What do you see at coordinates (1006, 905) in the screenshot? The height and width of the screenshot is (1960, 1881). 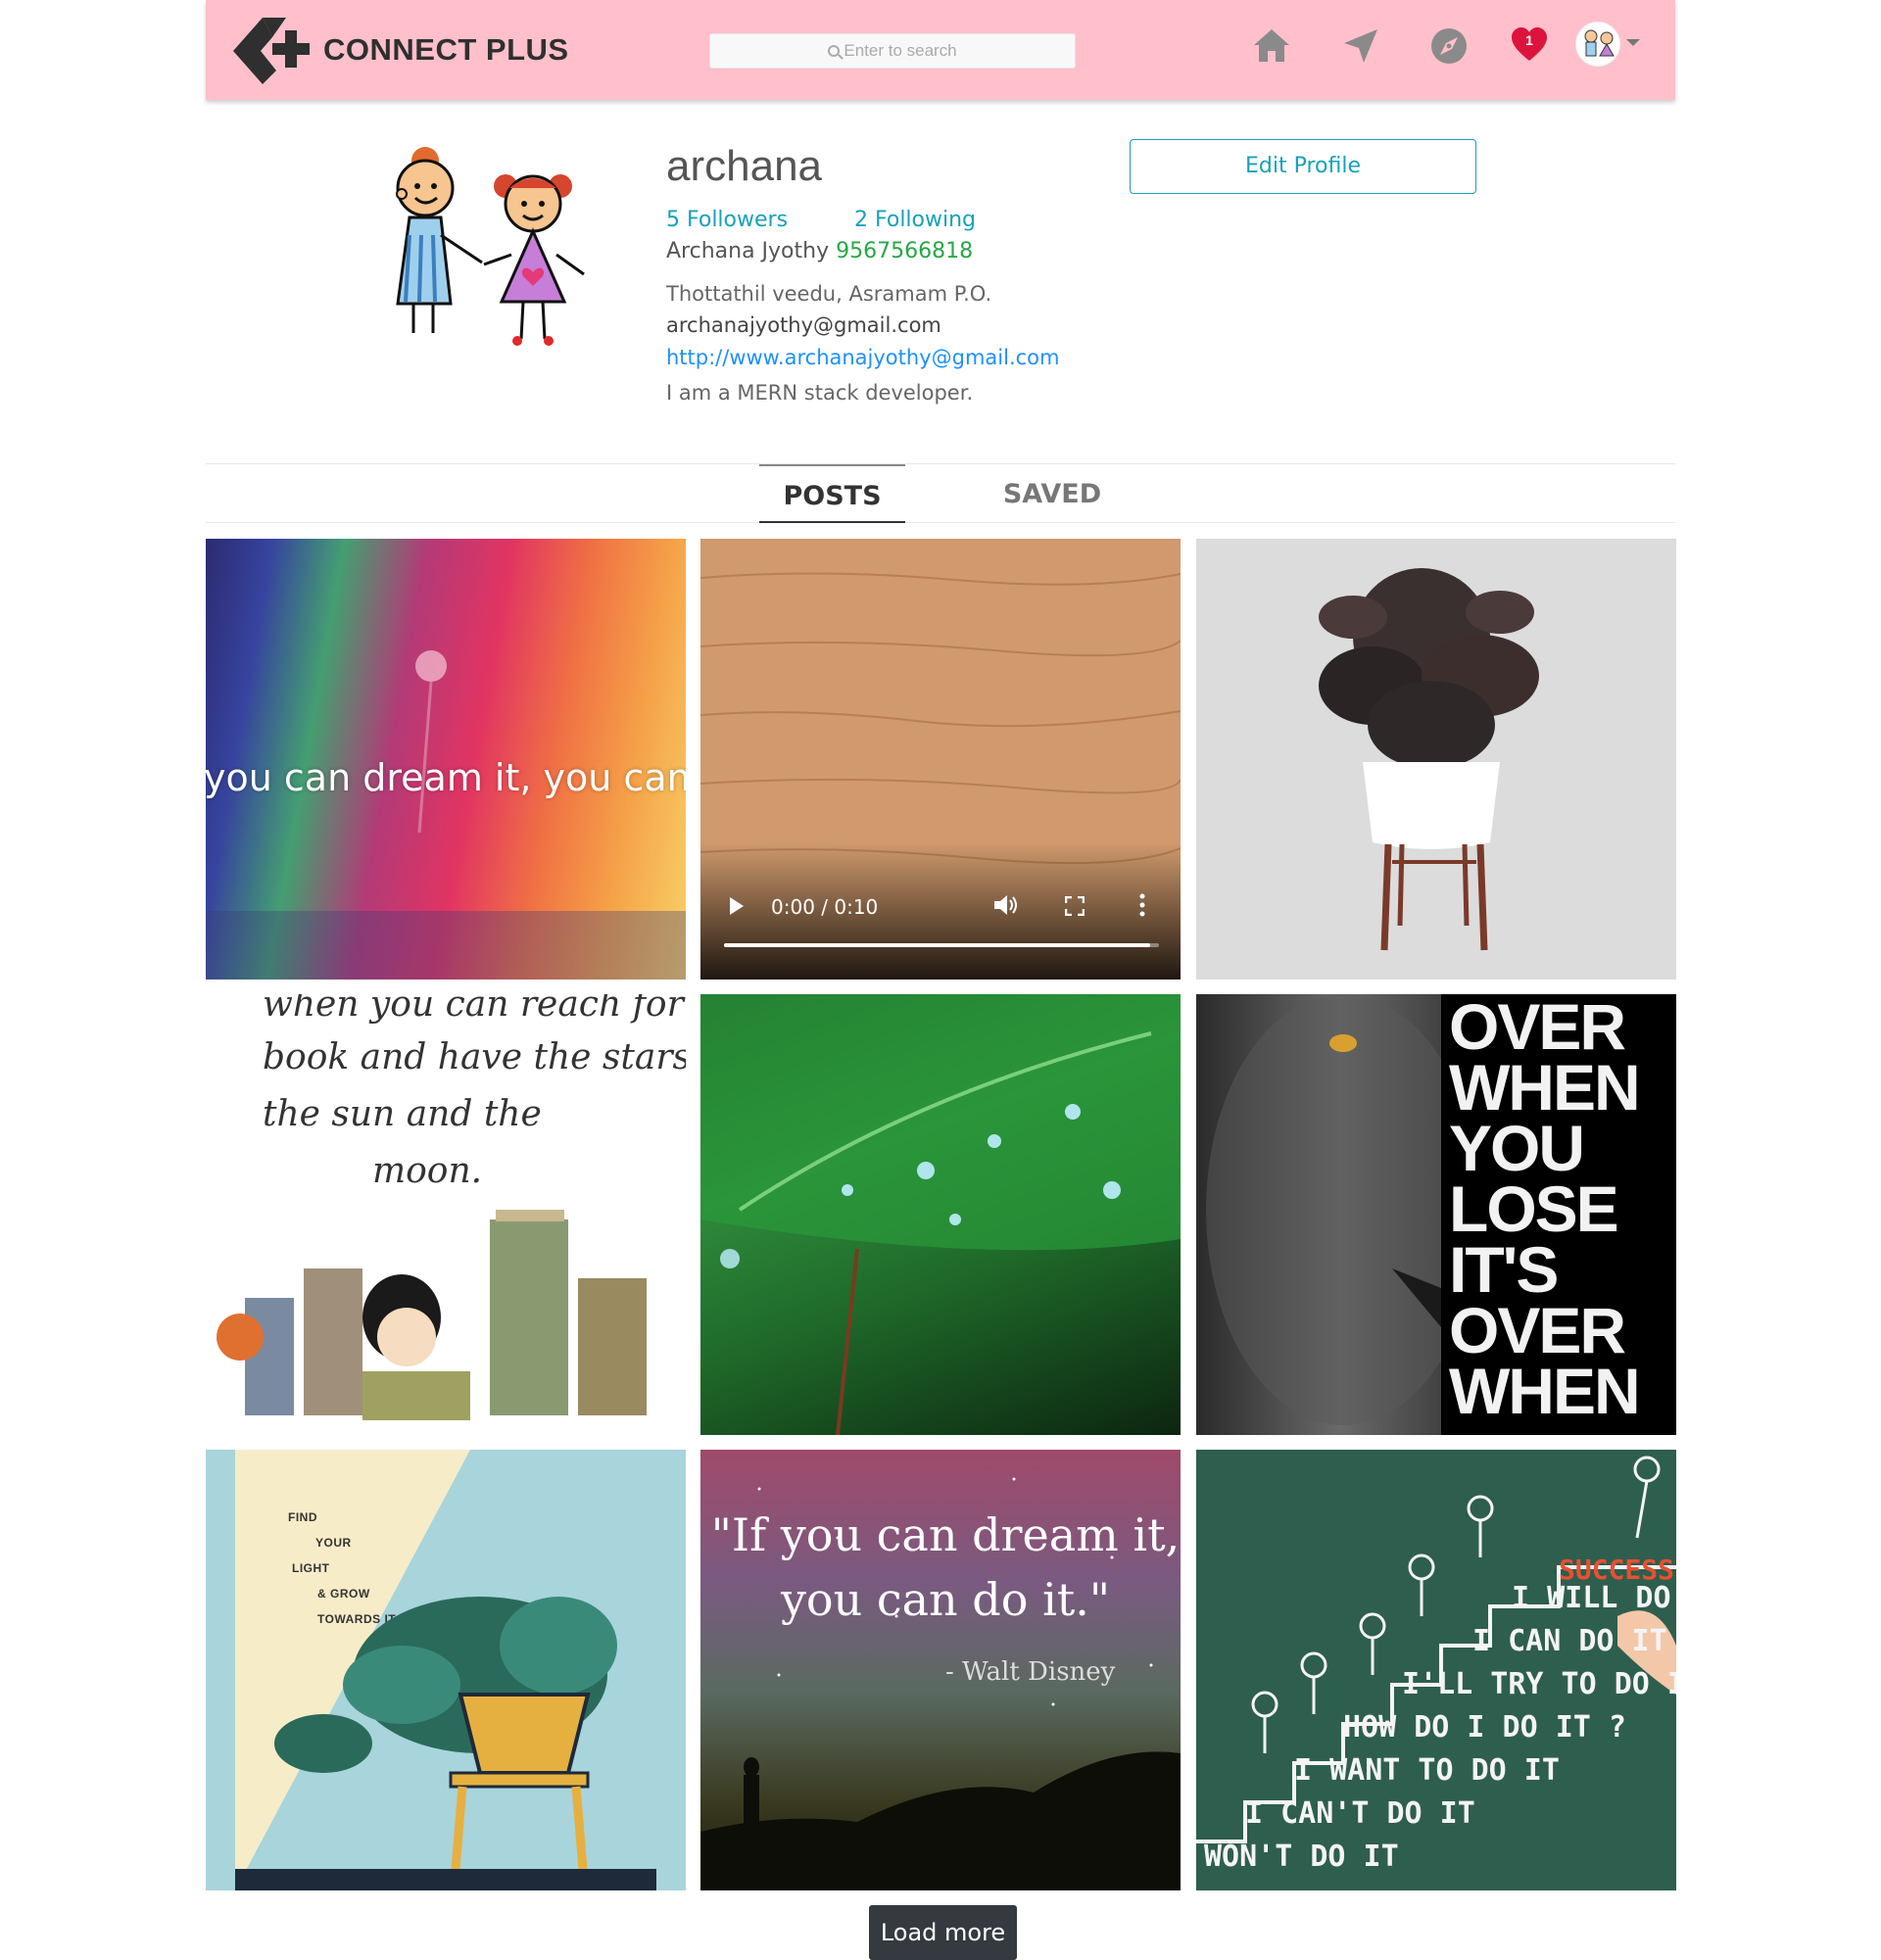 I see `volume-icon` at bounding box center [1006, 905].